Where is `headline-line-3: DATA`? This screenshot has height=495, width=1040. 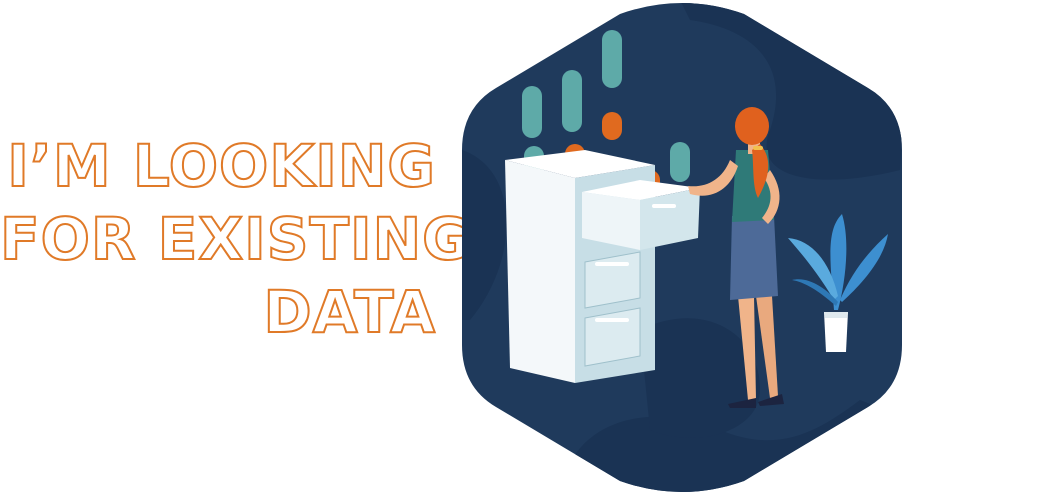
headline-line-3: DATA is located at coordinates (349, 312).